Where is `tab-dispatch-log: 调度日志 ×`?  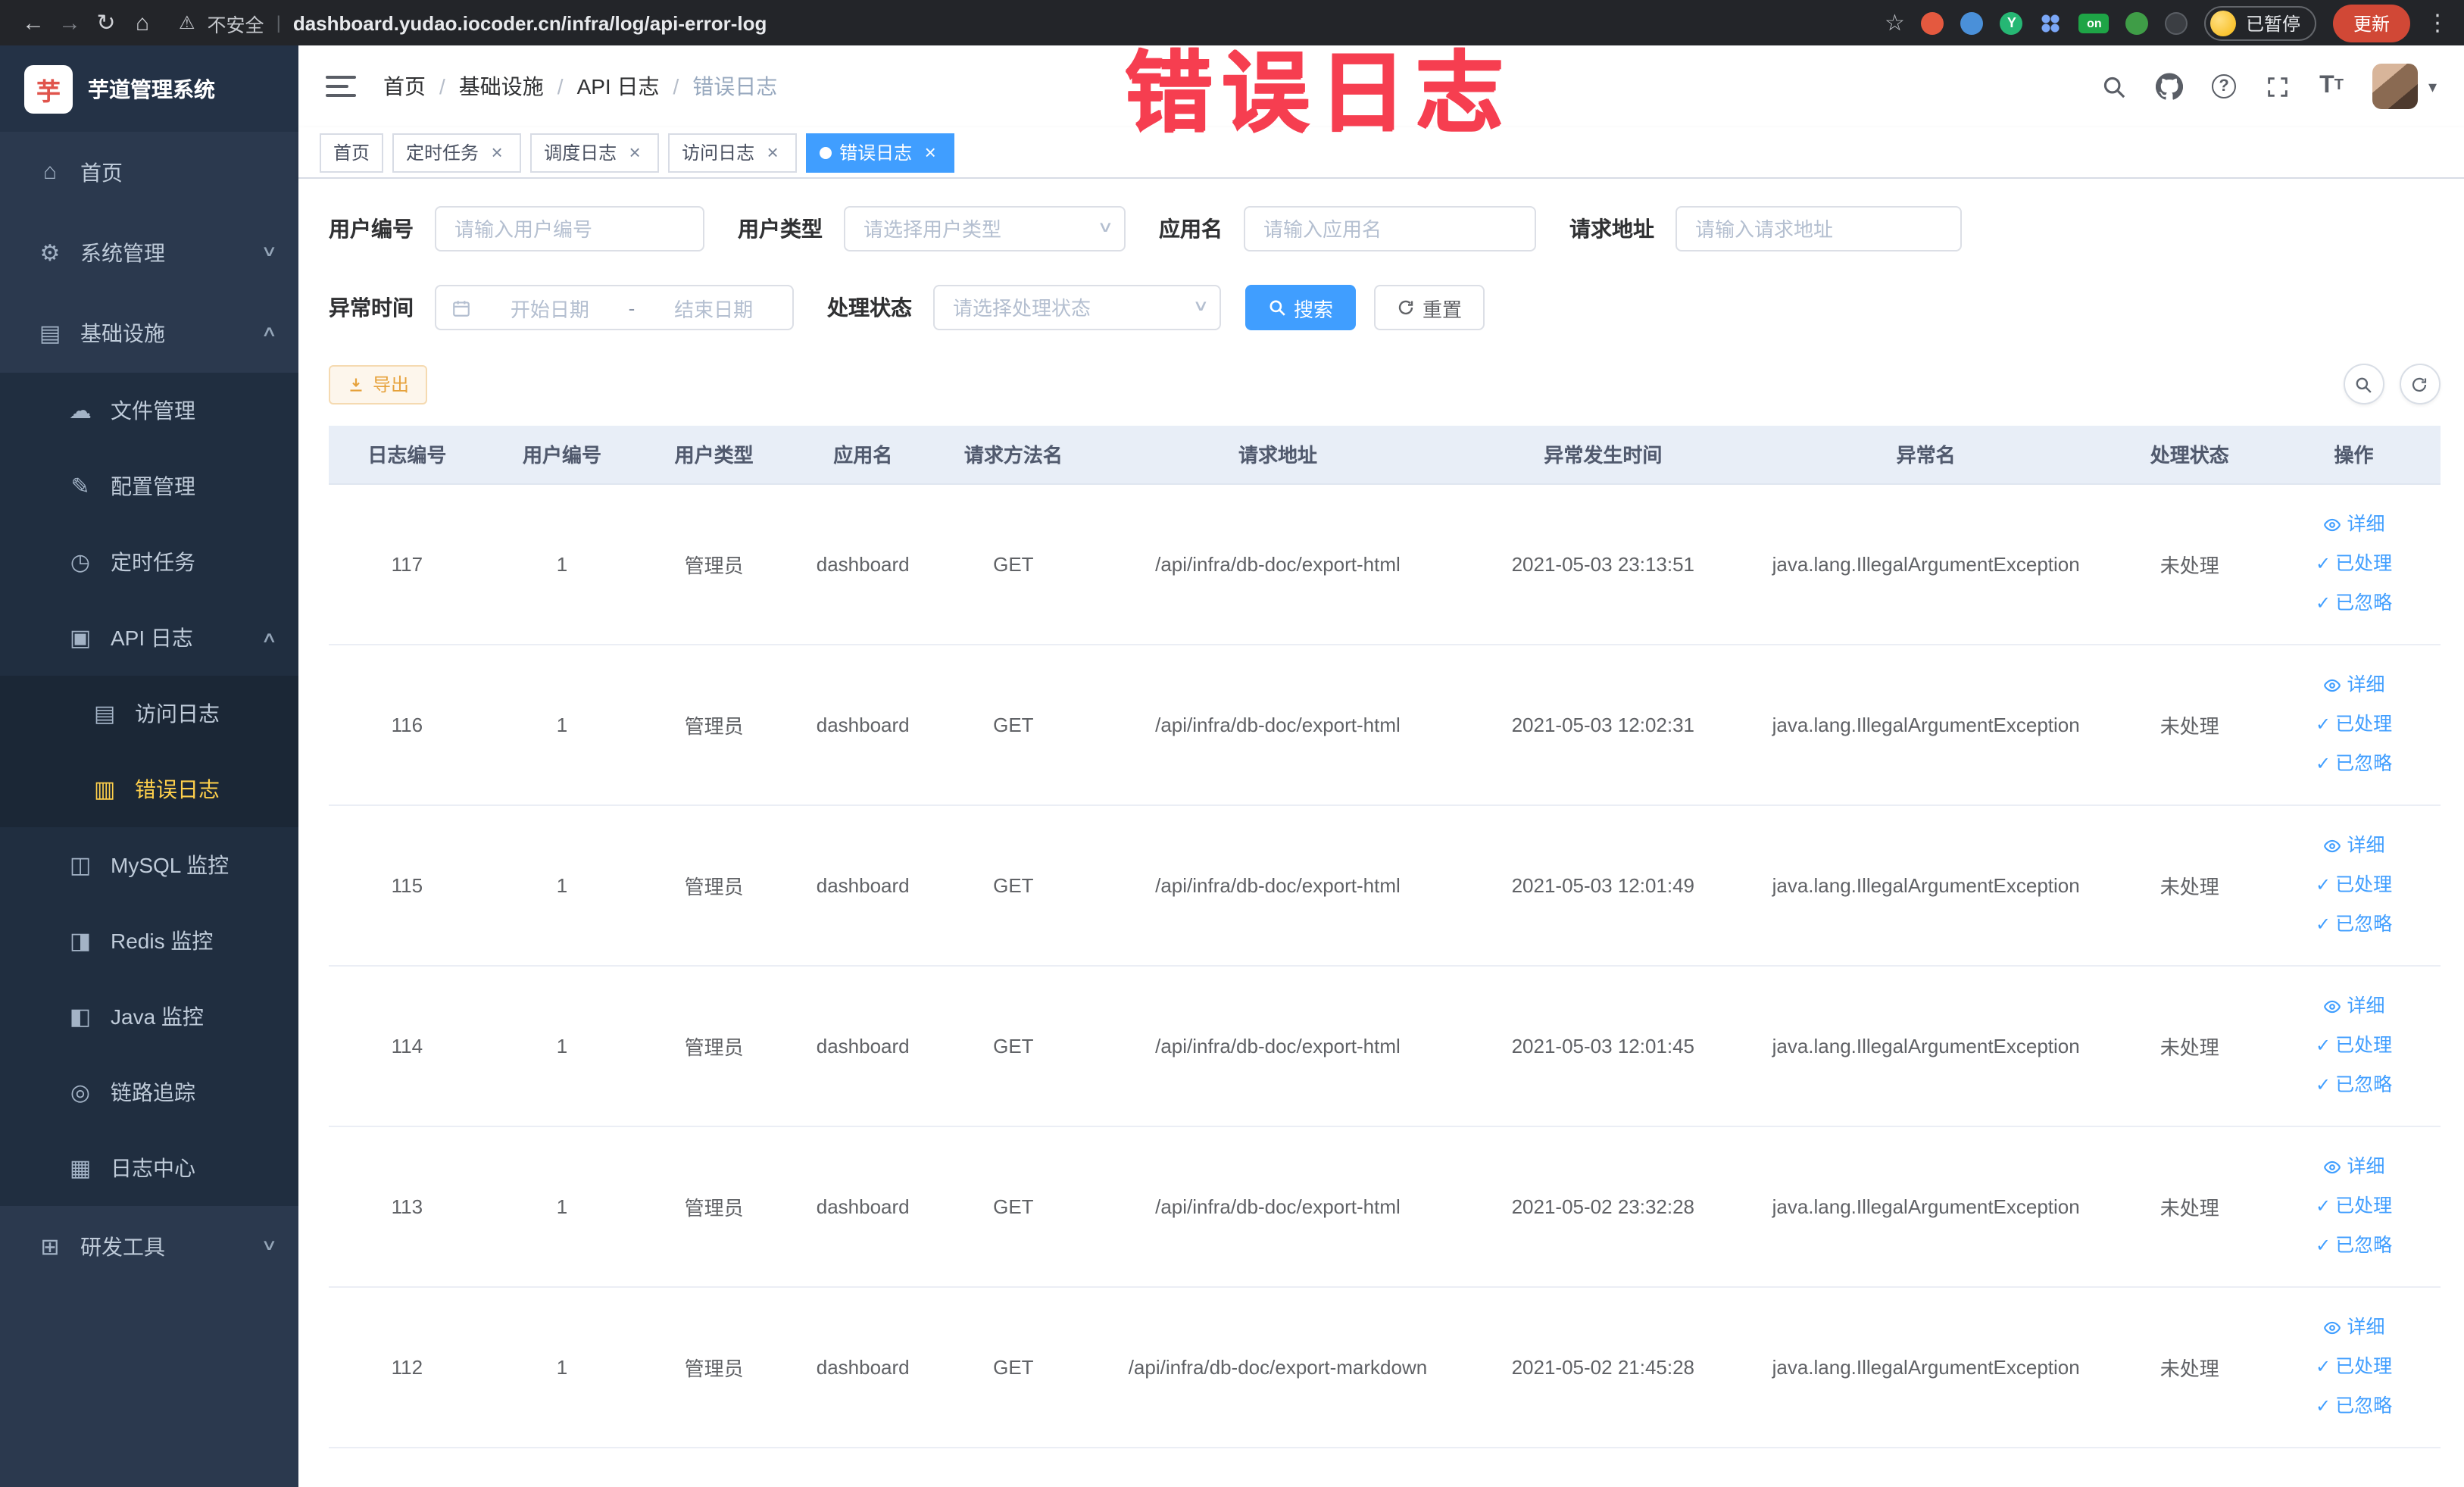
tab-dispatch-log: 调度日志 × is located at coordinates (595, 152).